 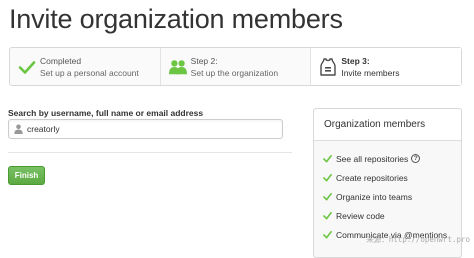 What do you see at coordinates (26, 175) in the screenshot?
I see `finish-button: Finish` at bounding box center [26, 175].